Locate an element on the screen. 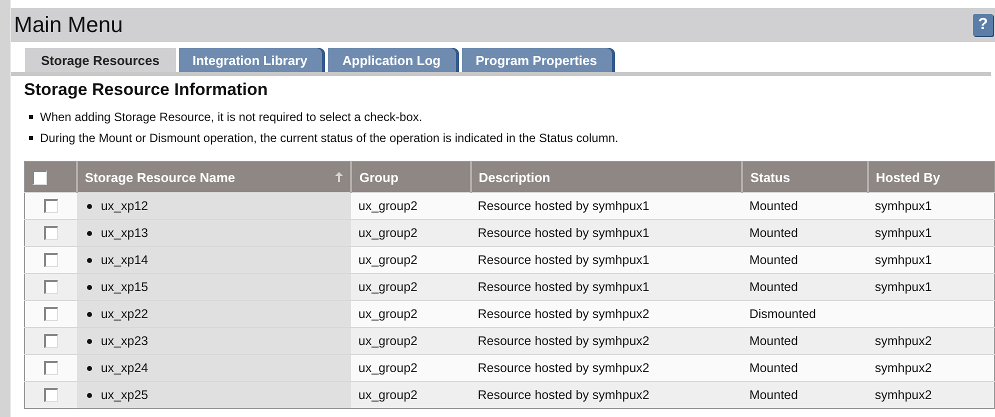 This screenshot has height=417, width=995. window-title: Main Menu is located at coordinates (68, 25).